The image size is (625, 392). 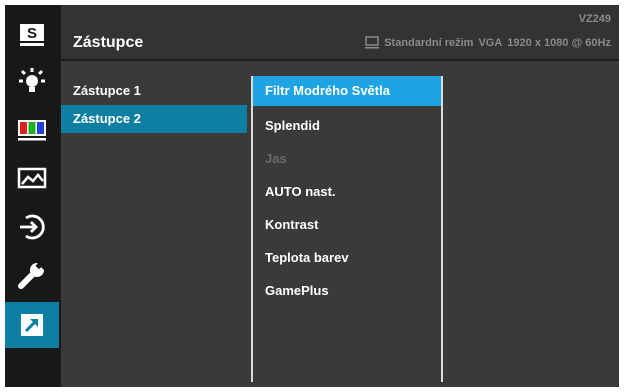 I want to click on input-select-icon, so click(x=32, y=227).